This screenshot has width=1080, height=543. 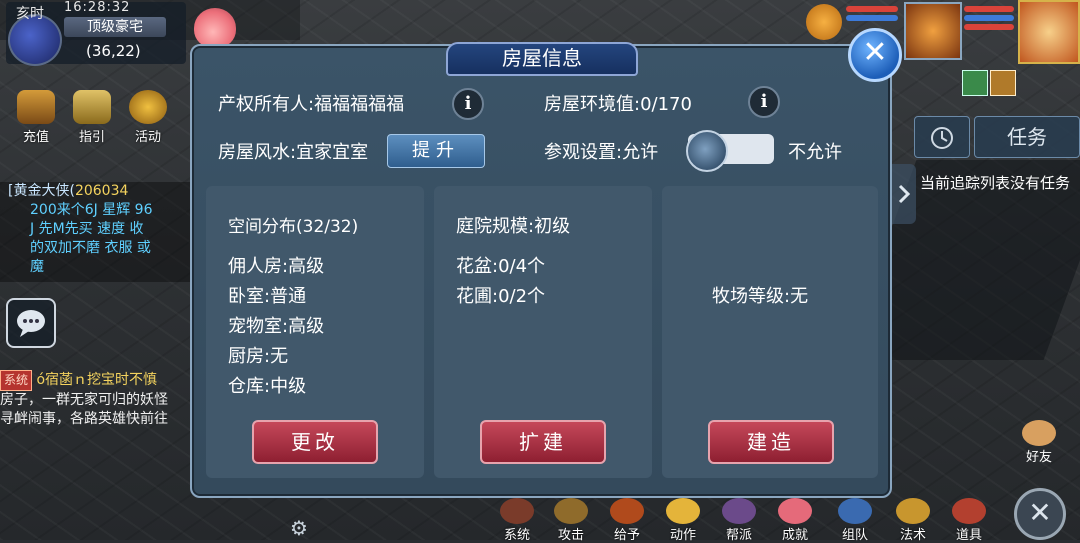 I want to click on team-icon, so click(x=855, y=511).